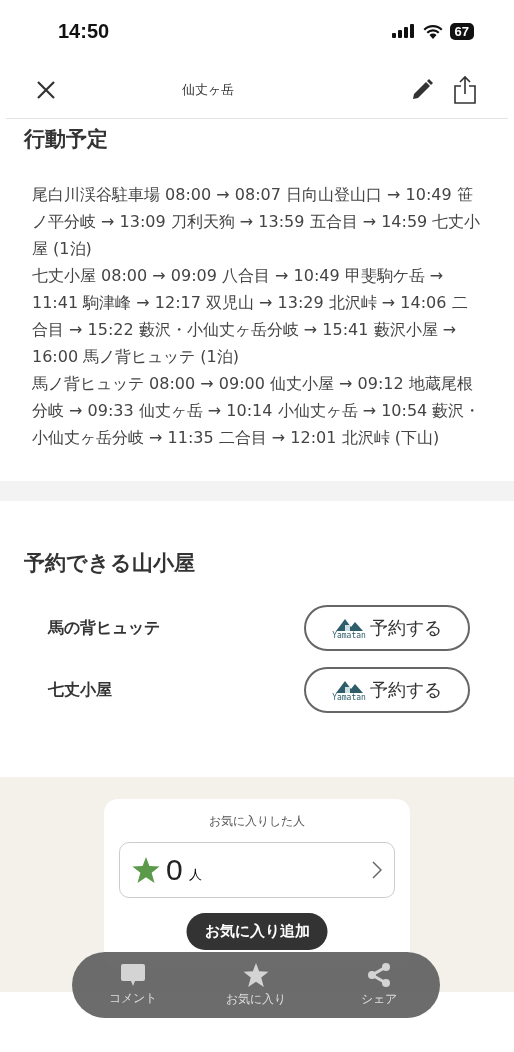 The width and height of the screenshot is (514, 1052). I want to click on chevron-icon, so click(377, 870).